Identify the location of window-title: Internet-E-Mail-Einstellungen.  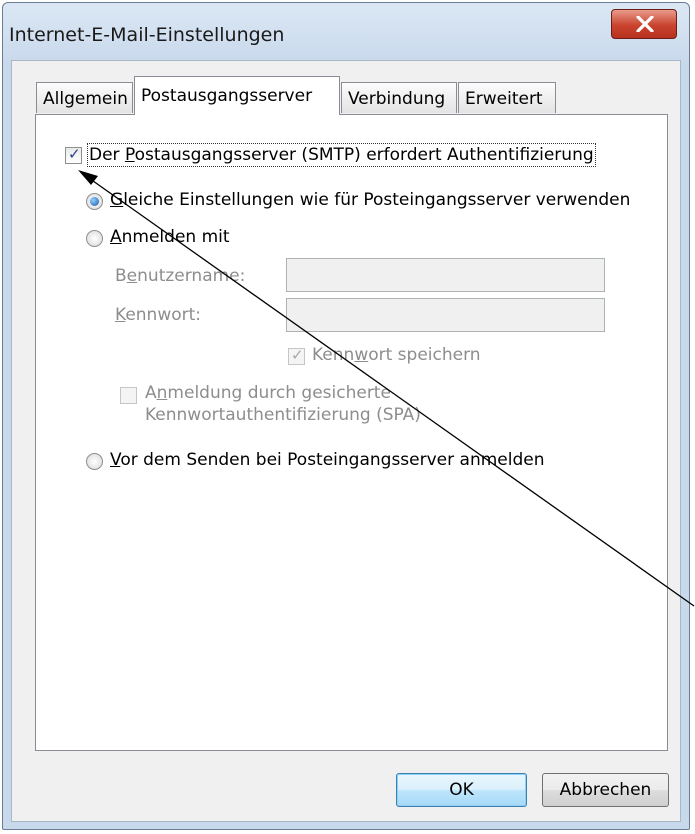
(147, 35).